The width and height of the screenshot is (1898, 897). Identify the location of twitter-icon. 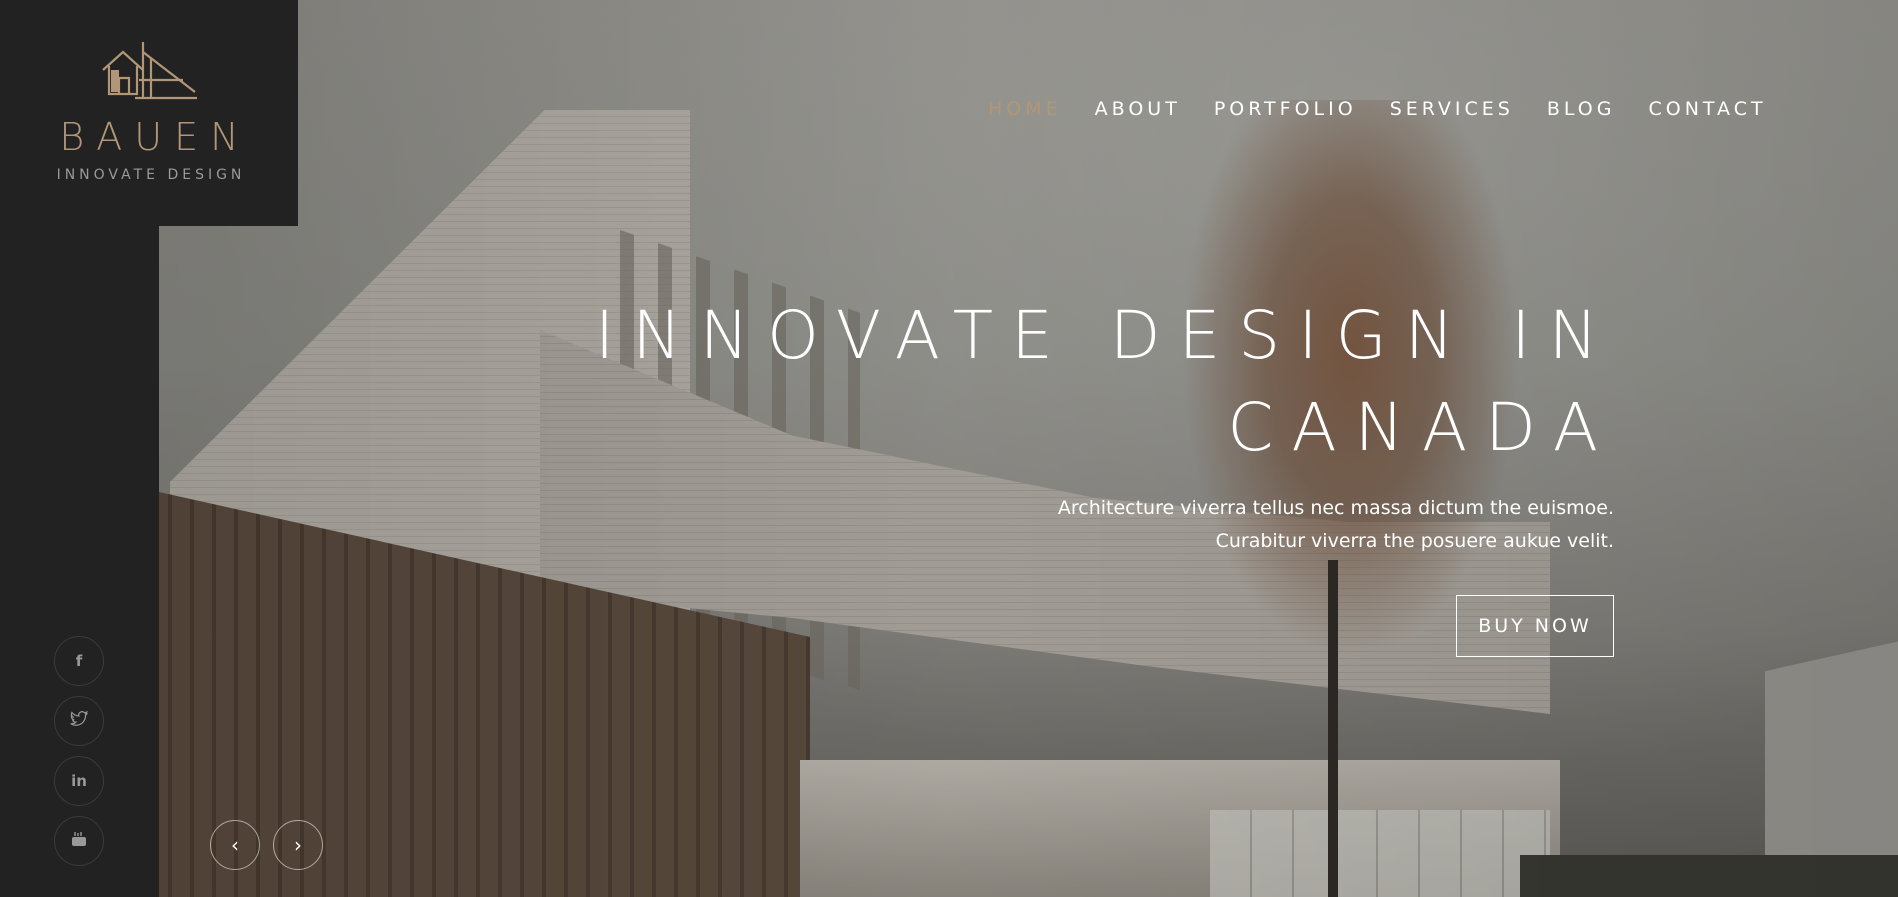
(79, 720).